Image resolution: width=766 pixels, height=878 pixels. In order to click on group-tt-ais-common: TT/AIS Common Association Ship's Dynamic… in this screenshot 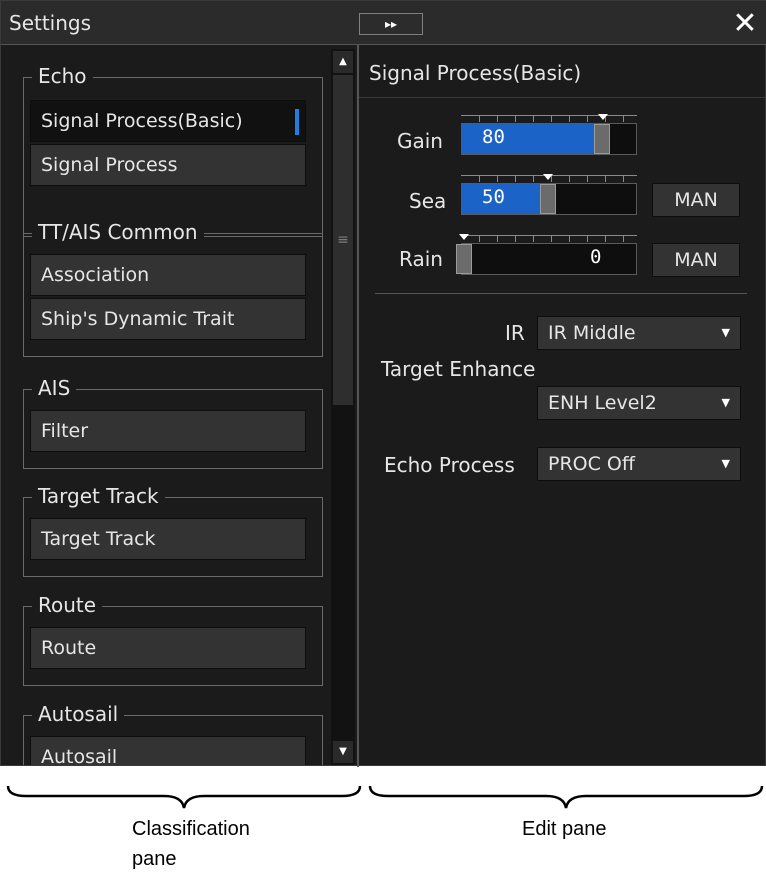, I will do `click(173, 288)`.